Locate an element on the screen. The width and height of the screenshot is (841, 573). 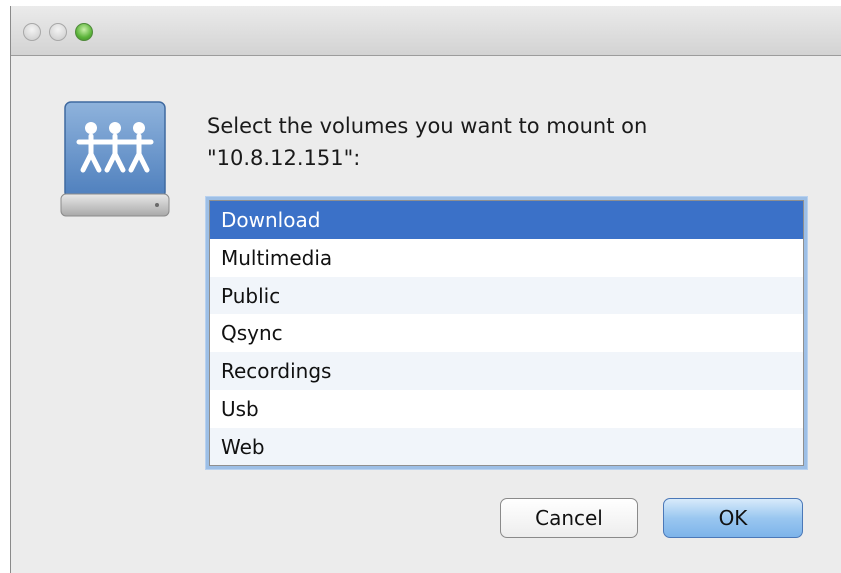
cancel-button: Cancel is located at coordinates (569, 518).